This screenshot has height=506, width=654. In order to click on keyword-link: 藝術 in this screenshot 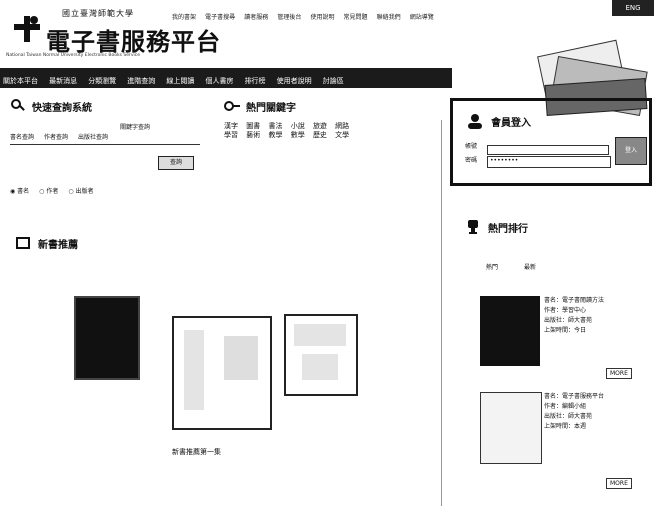, I will do `click(253, 135)`.